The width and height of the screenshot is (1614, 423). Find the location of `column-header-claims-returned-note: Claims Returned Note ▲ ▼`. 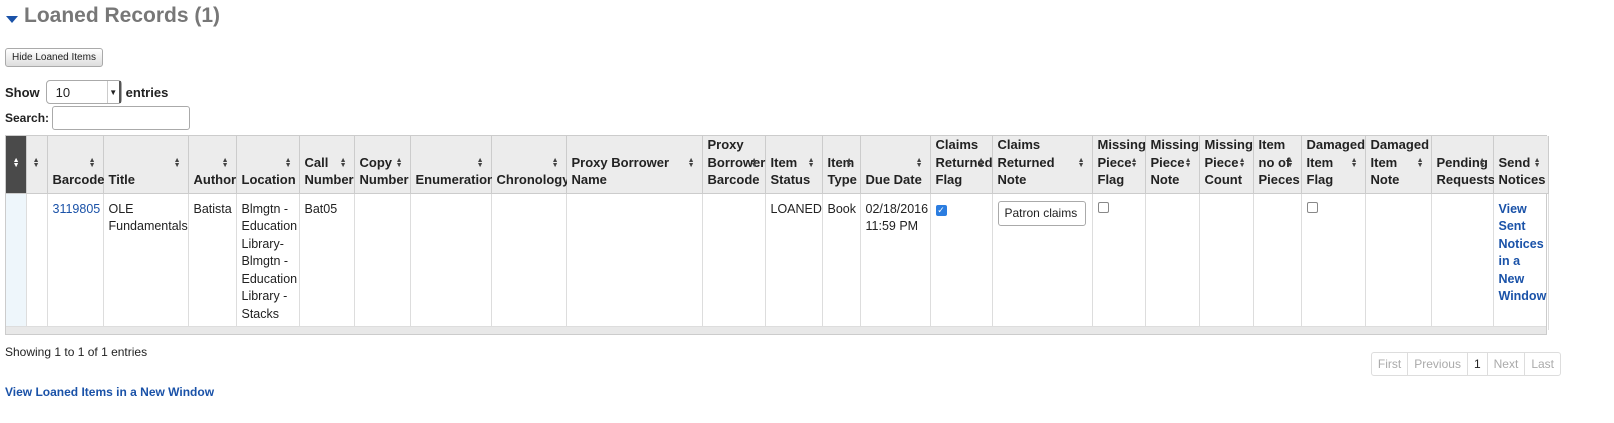

column-header-claims-returned-note: Claims Returned Note ▲ ▼ is located at coordinates (1042, 165).